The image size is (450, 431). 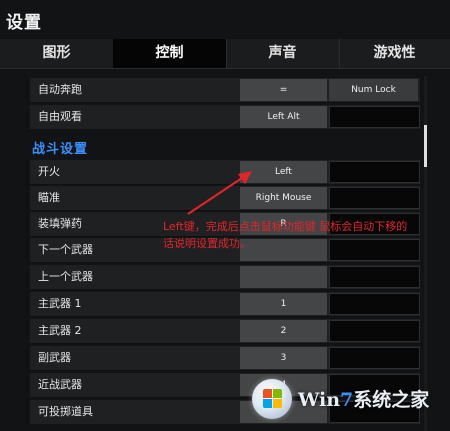 What do you see at coordinates (391, 400) in the screenshot?
I see `watermark-suffix: 系统之家` at bounding box center [391, 400].